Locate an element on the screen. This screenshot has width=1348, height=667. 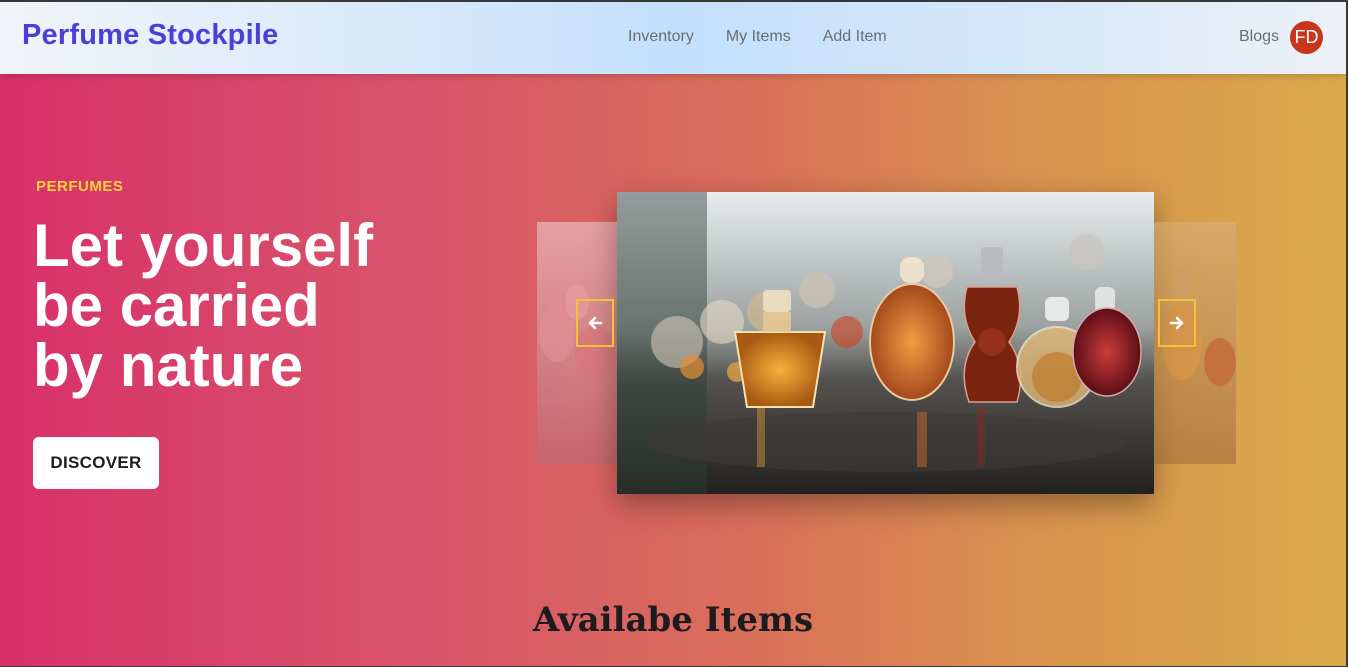
arrow-left-icon is located at coordinates (595, 323).